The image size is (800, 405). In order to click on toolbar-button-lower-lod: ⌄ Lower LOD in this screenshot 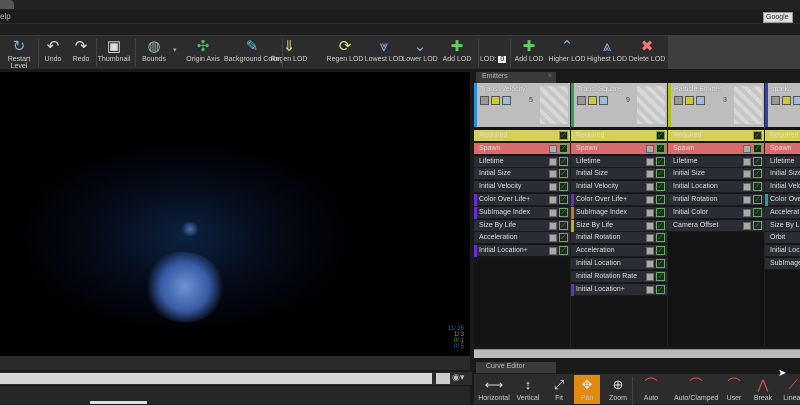, I will do `click(420, 53)`.